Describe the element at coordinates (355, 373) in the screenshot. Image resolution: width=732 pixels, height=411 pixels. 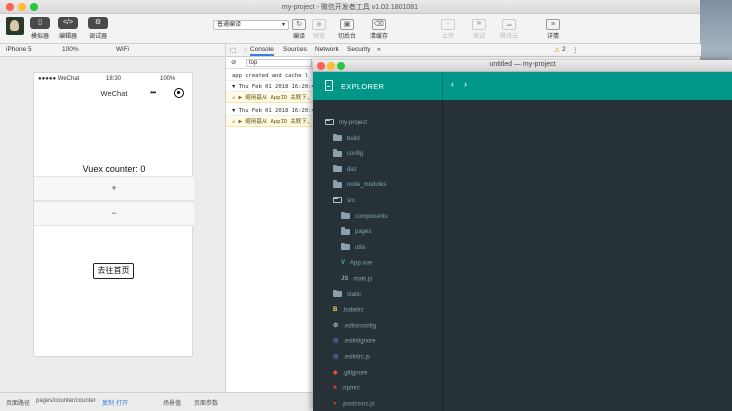
I see `tree-item-label: .gitignore` at that location.